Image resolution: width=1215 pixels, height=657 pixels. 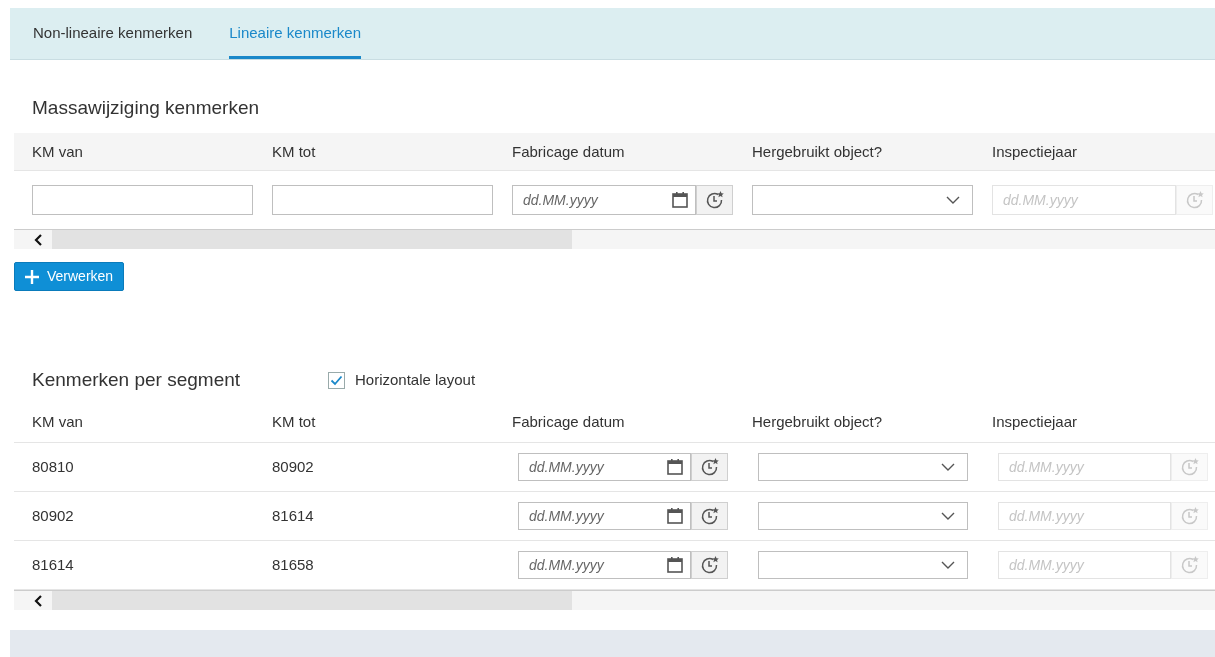 What do you see at coordinates (415, 379) in the screenshot?
I see `checkbox-label: Horizontale layout` at bounding box center [415, 379].